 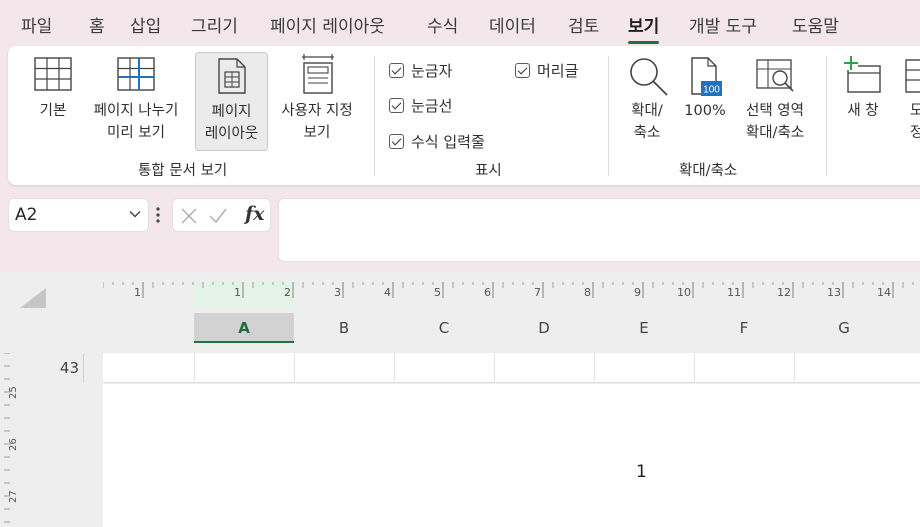 I want to click on new-window-icon, so click(x=862, y=74).